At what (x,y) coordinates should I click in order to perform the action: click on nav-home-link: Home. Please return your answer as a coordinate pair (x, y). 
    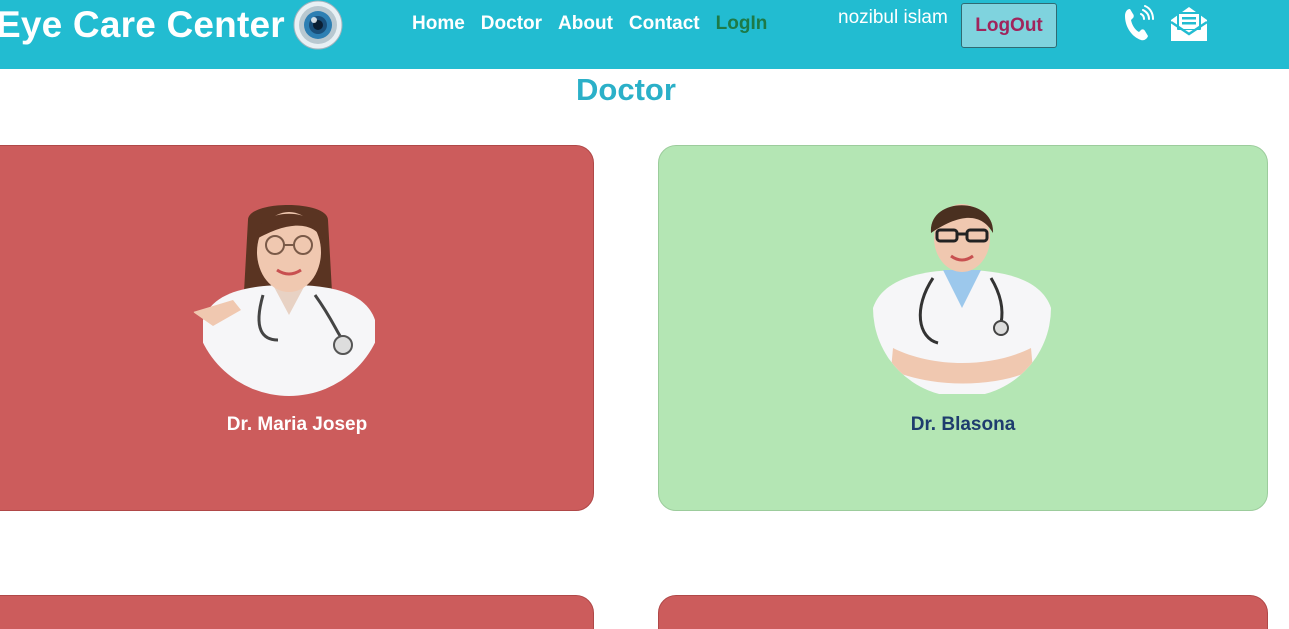
    Looking at the image, I should click on (438, 24).